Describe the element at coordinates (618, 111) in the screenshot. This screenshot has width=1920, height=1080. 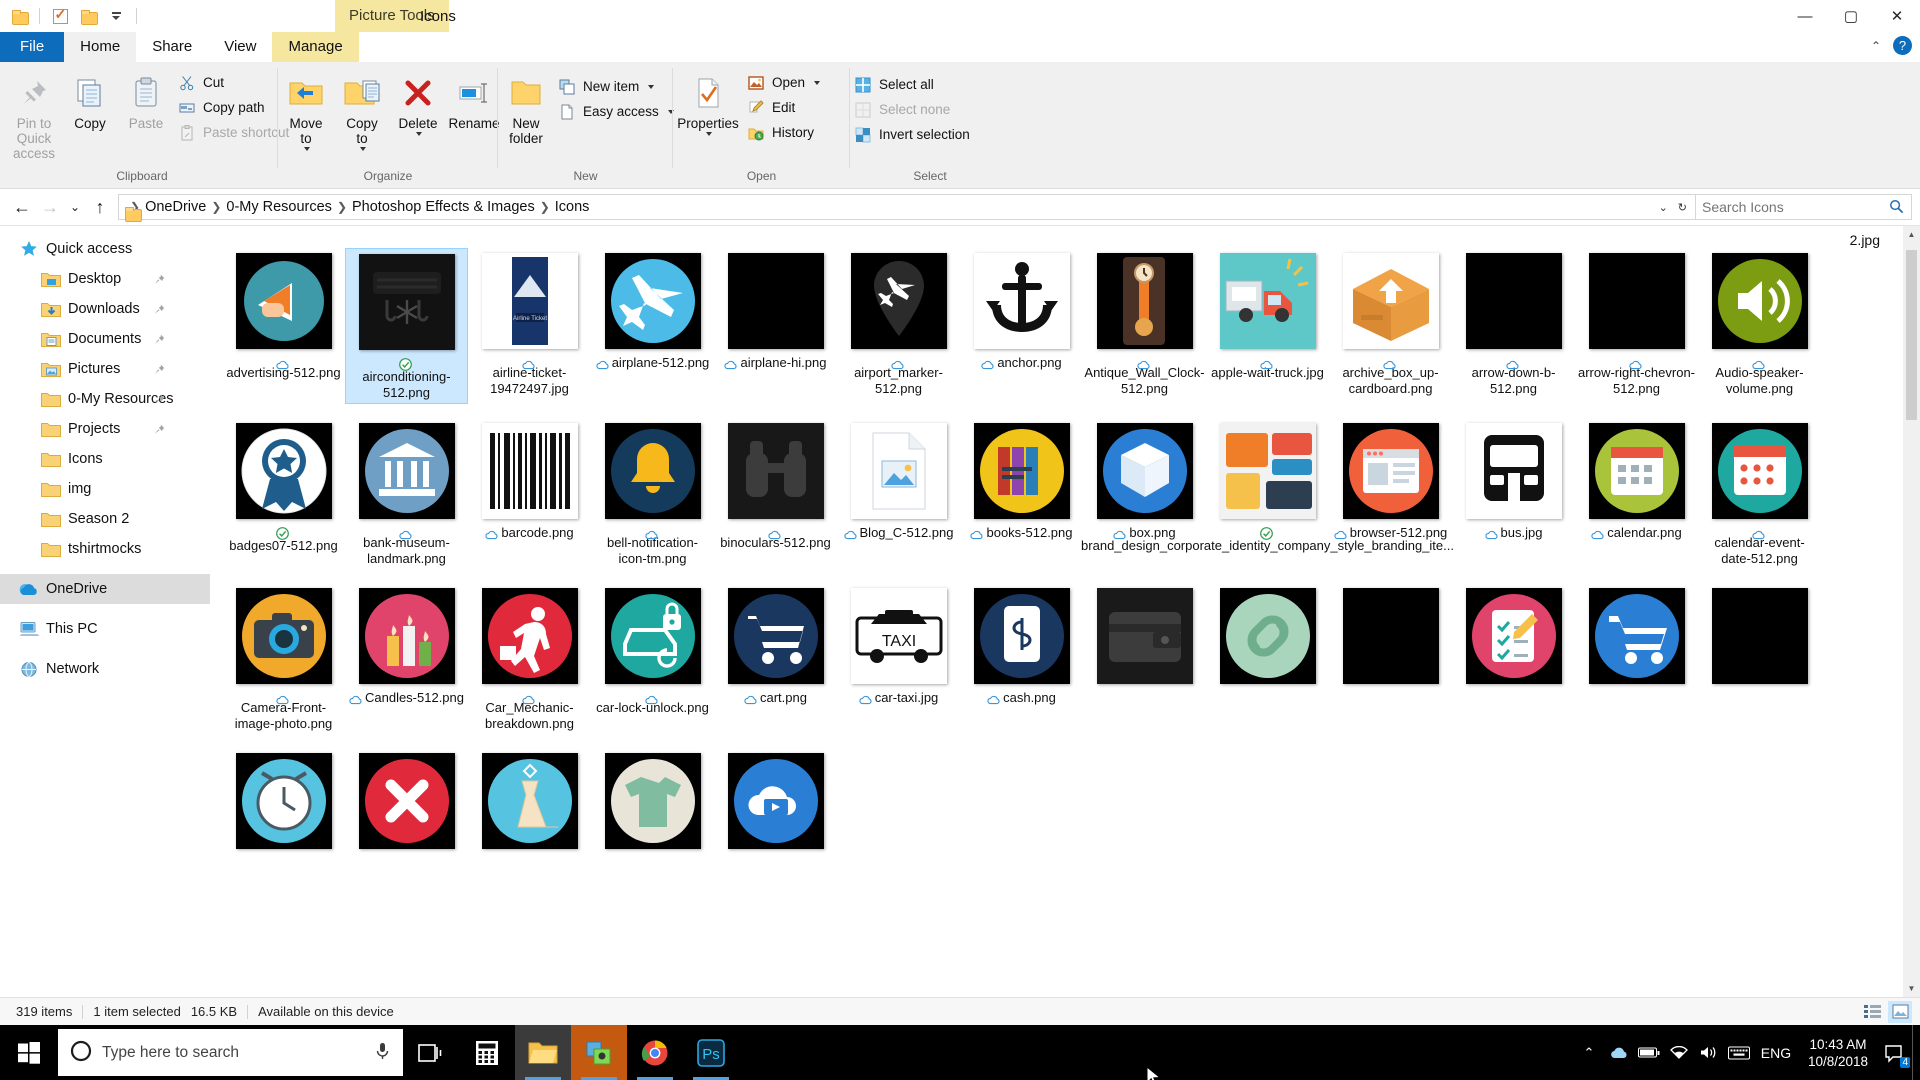
I see `easy-access-button: Easy access` at that location.